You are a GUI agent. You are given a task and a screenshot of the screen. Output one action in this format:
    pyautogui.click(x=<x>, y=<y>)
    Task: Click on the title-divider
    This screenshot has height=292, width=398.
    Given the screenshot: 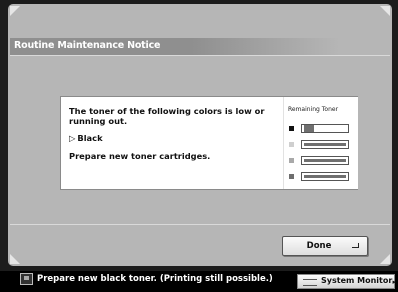 What is the action you would take?
    pyautogui.click(x=200, y=55)
    